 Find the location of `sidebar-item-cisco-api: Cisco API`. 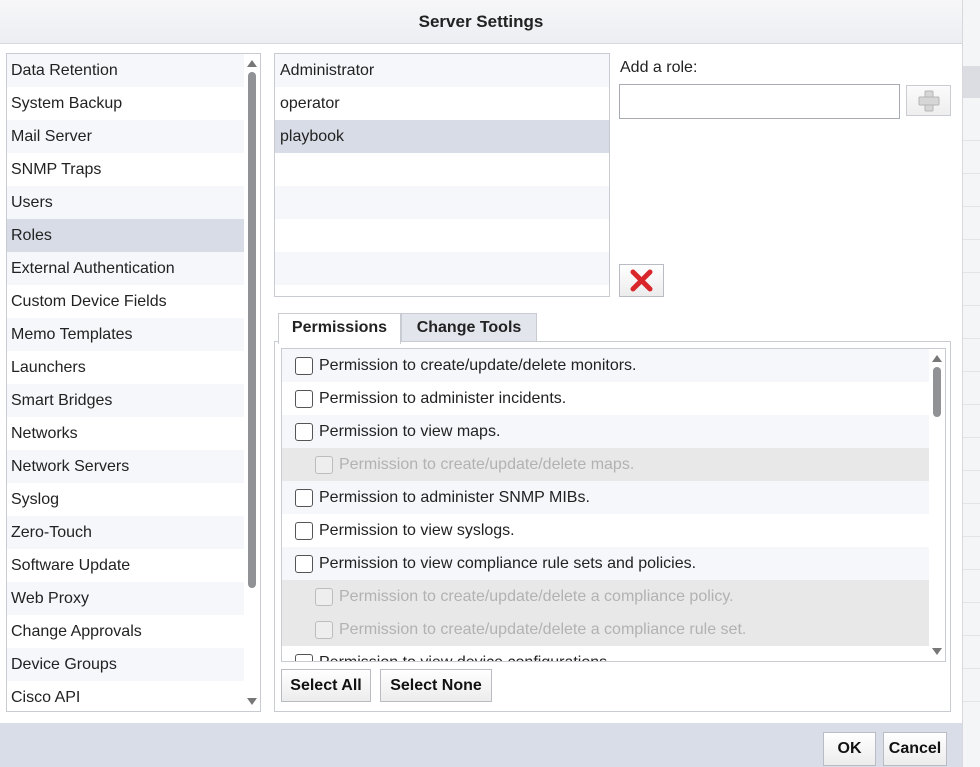

sidebar-item-cisco-api: Cisco API is located at coordinates (126, 696).